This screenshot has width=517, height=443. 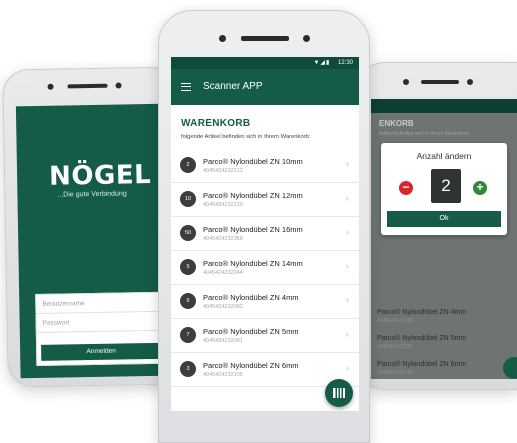 What do you see at coordinates (406, 188) in the screenshot?
I see `decrement-button: −` at bounding box center [406, 188].